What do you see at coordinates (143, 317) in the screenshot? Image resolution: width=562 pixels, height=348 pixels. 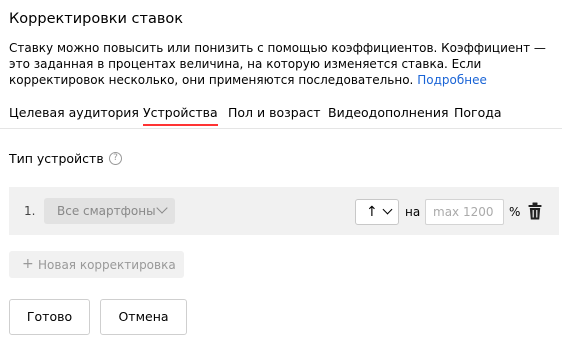 I see `cancel-button: Отмена` at bounding box center [143, 317].